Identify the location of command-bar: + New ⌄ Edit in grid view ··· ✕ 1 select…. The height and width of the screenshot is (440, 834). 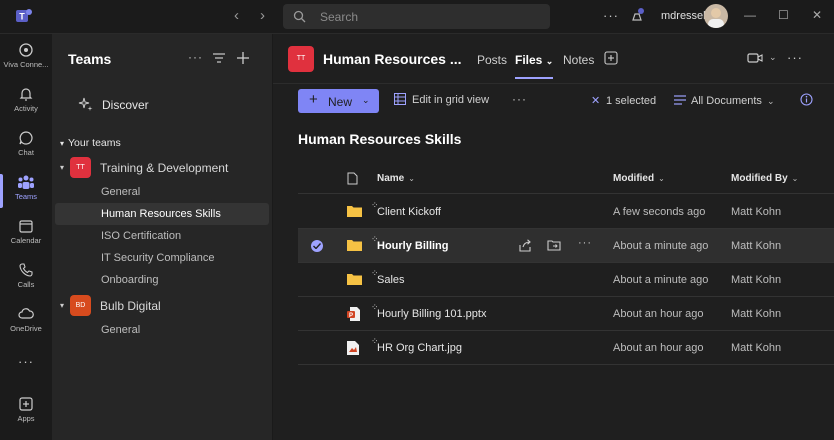
(553, 102).